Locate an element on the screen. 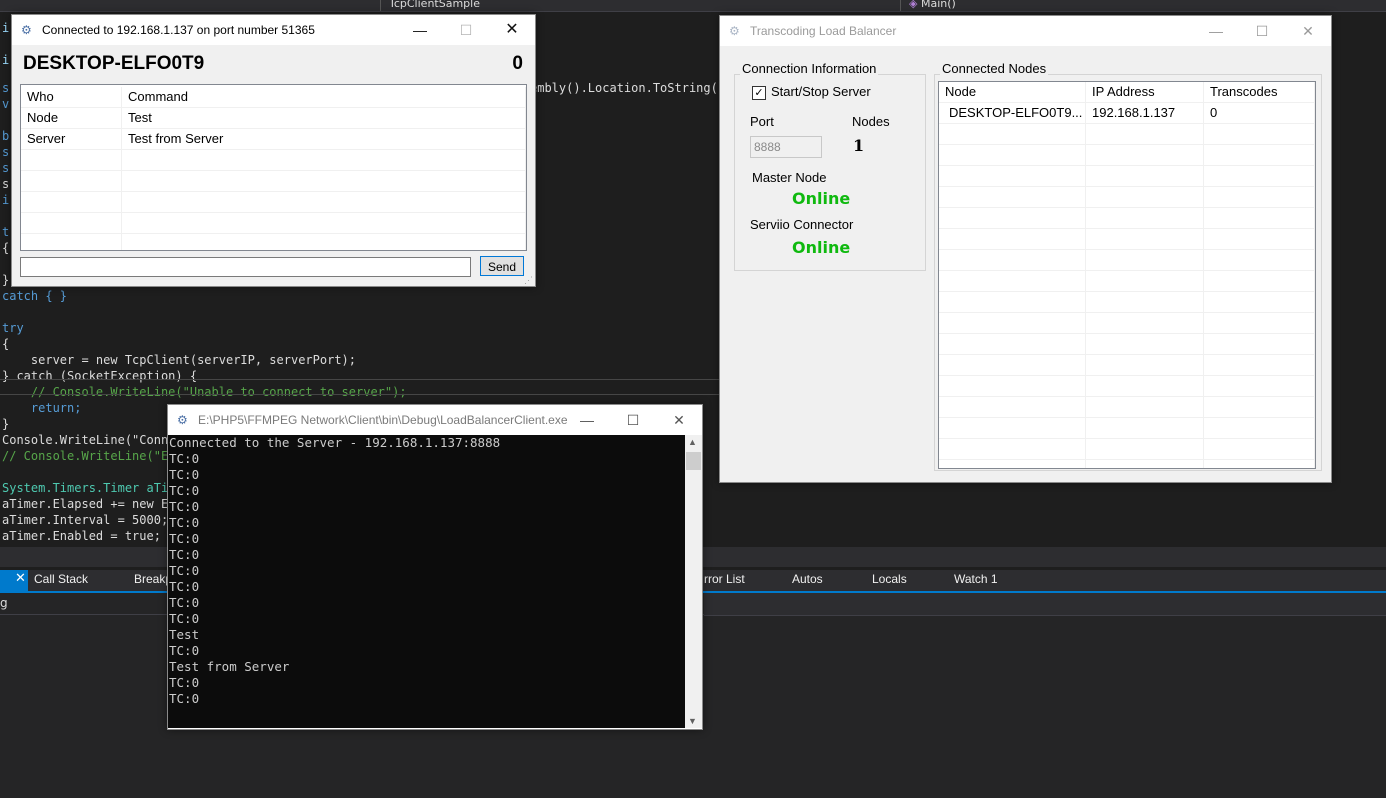 Image resolution: width=1386 pixels, height=798 pixels. pin-icon: ✕ is located at coordinates (14, 580).